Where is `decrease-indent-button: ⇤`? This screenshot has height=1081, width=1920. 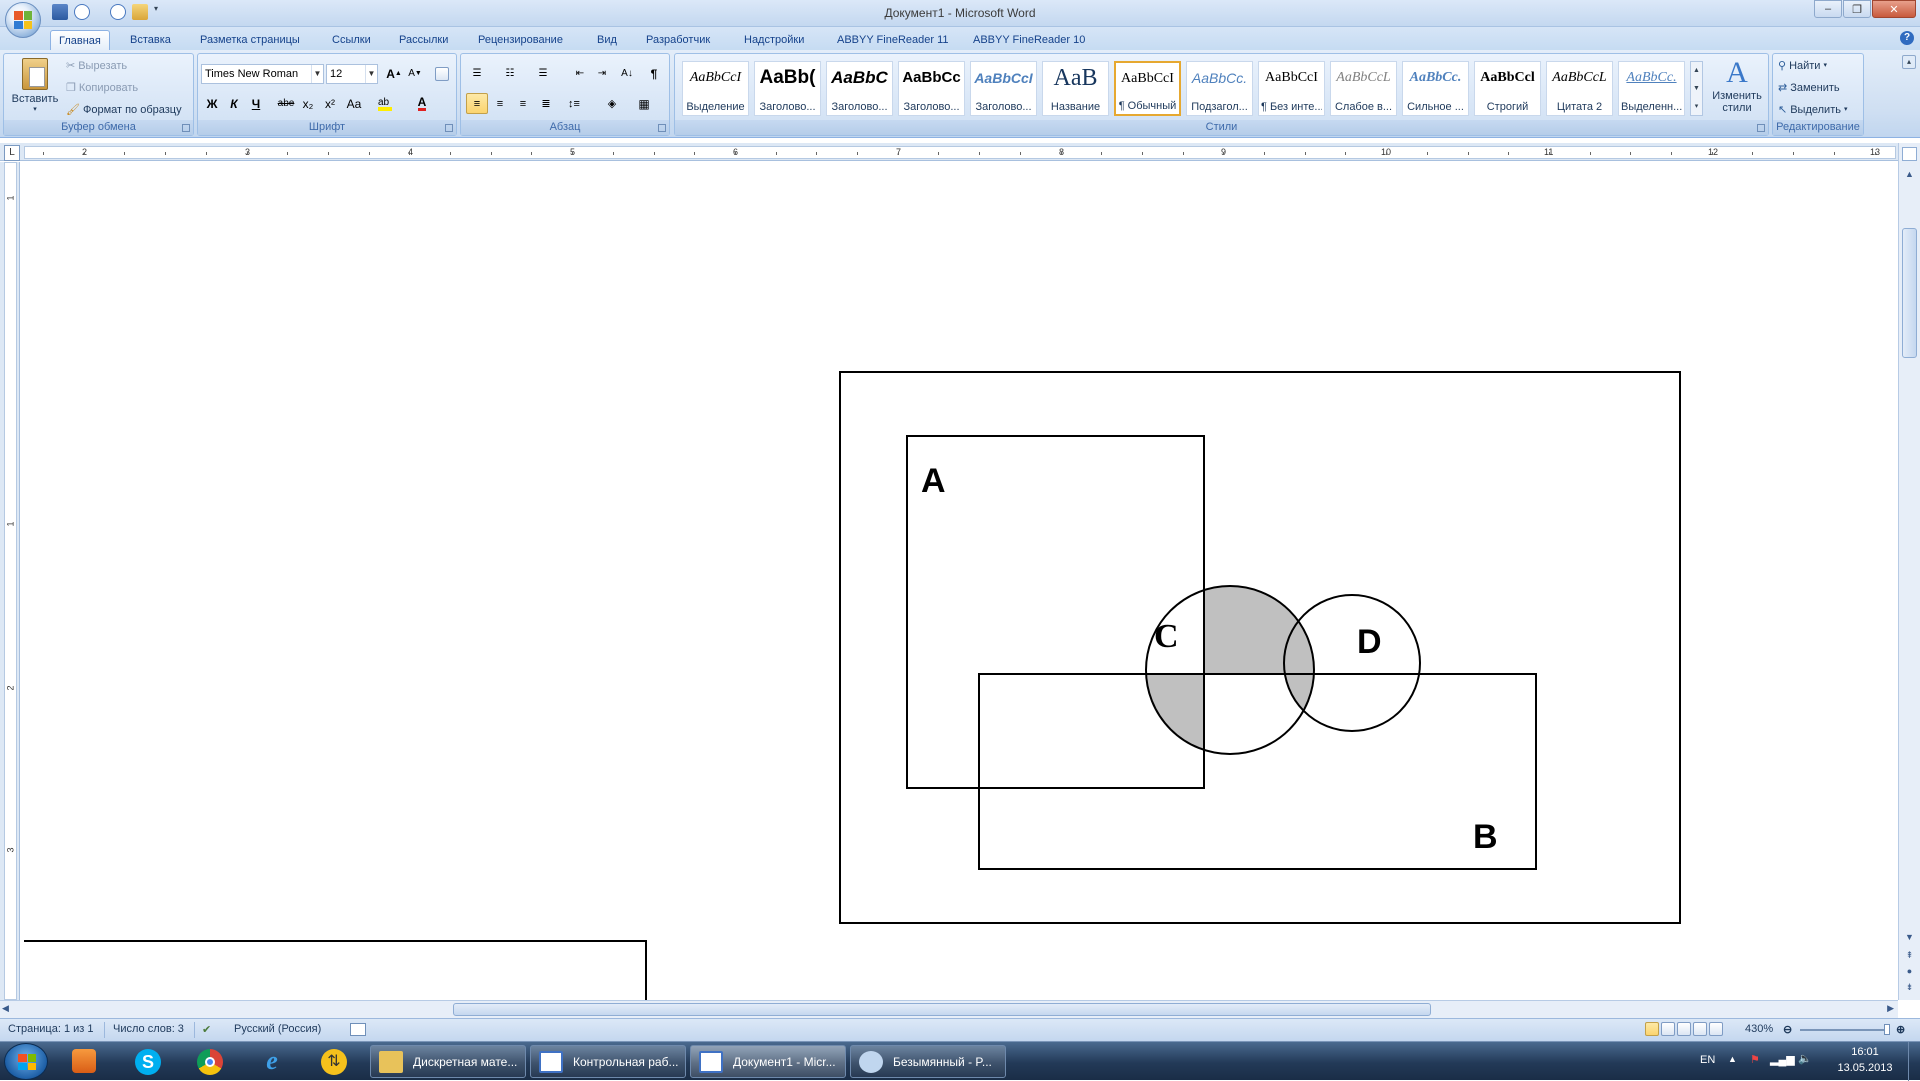 decrease-indent-button: ⇤ is located at coordinates (580, 73).